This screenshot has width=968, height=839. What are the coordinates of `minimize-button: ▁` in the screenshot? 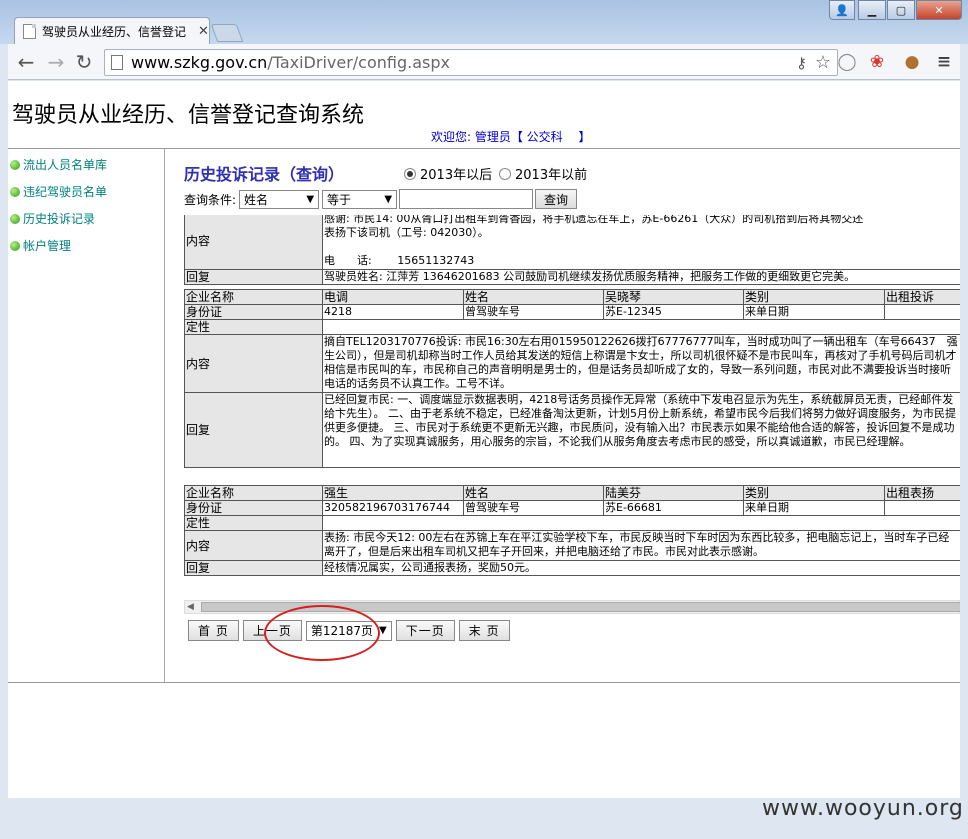 It's located at (872, 10).